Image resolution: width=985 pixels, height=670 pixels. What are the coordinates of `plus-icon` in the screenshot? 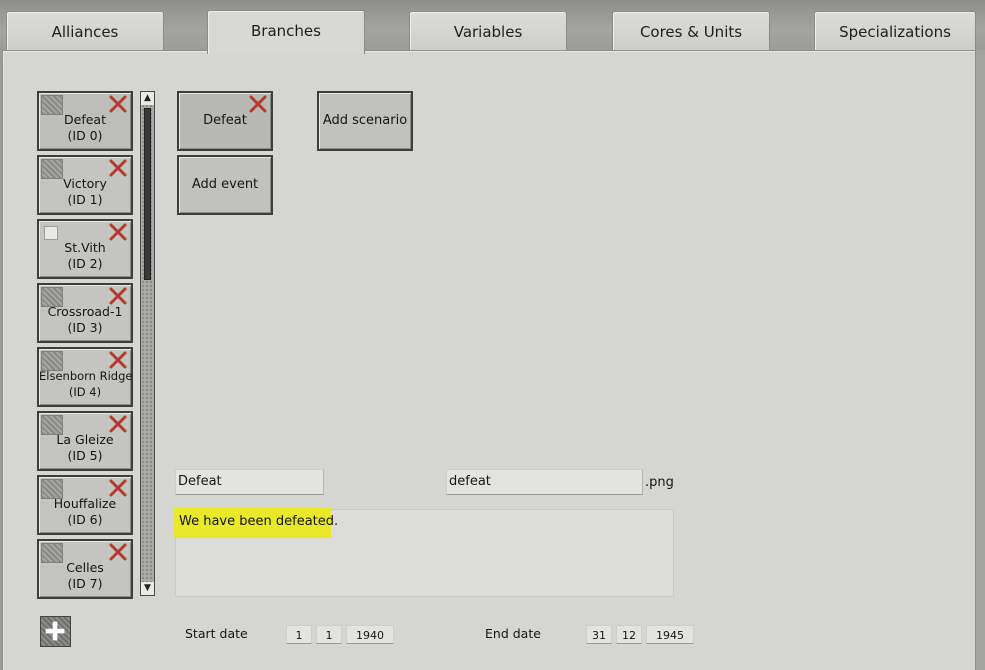 It's located at (55, 631).